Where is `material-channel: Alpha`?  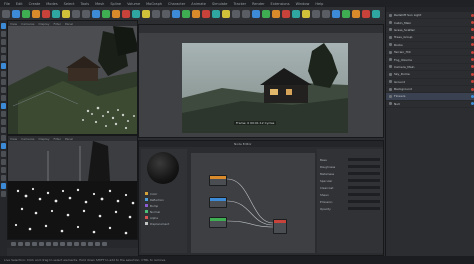
material-channel: Alpha is located at coordinates (164, 217).